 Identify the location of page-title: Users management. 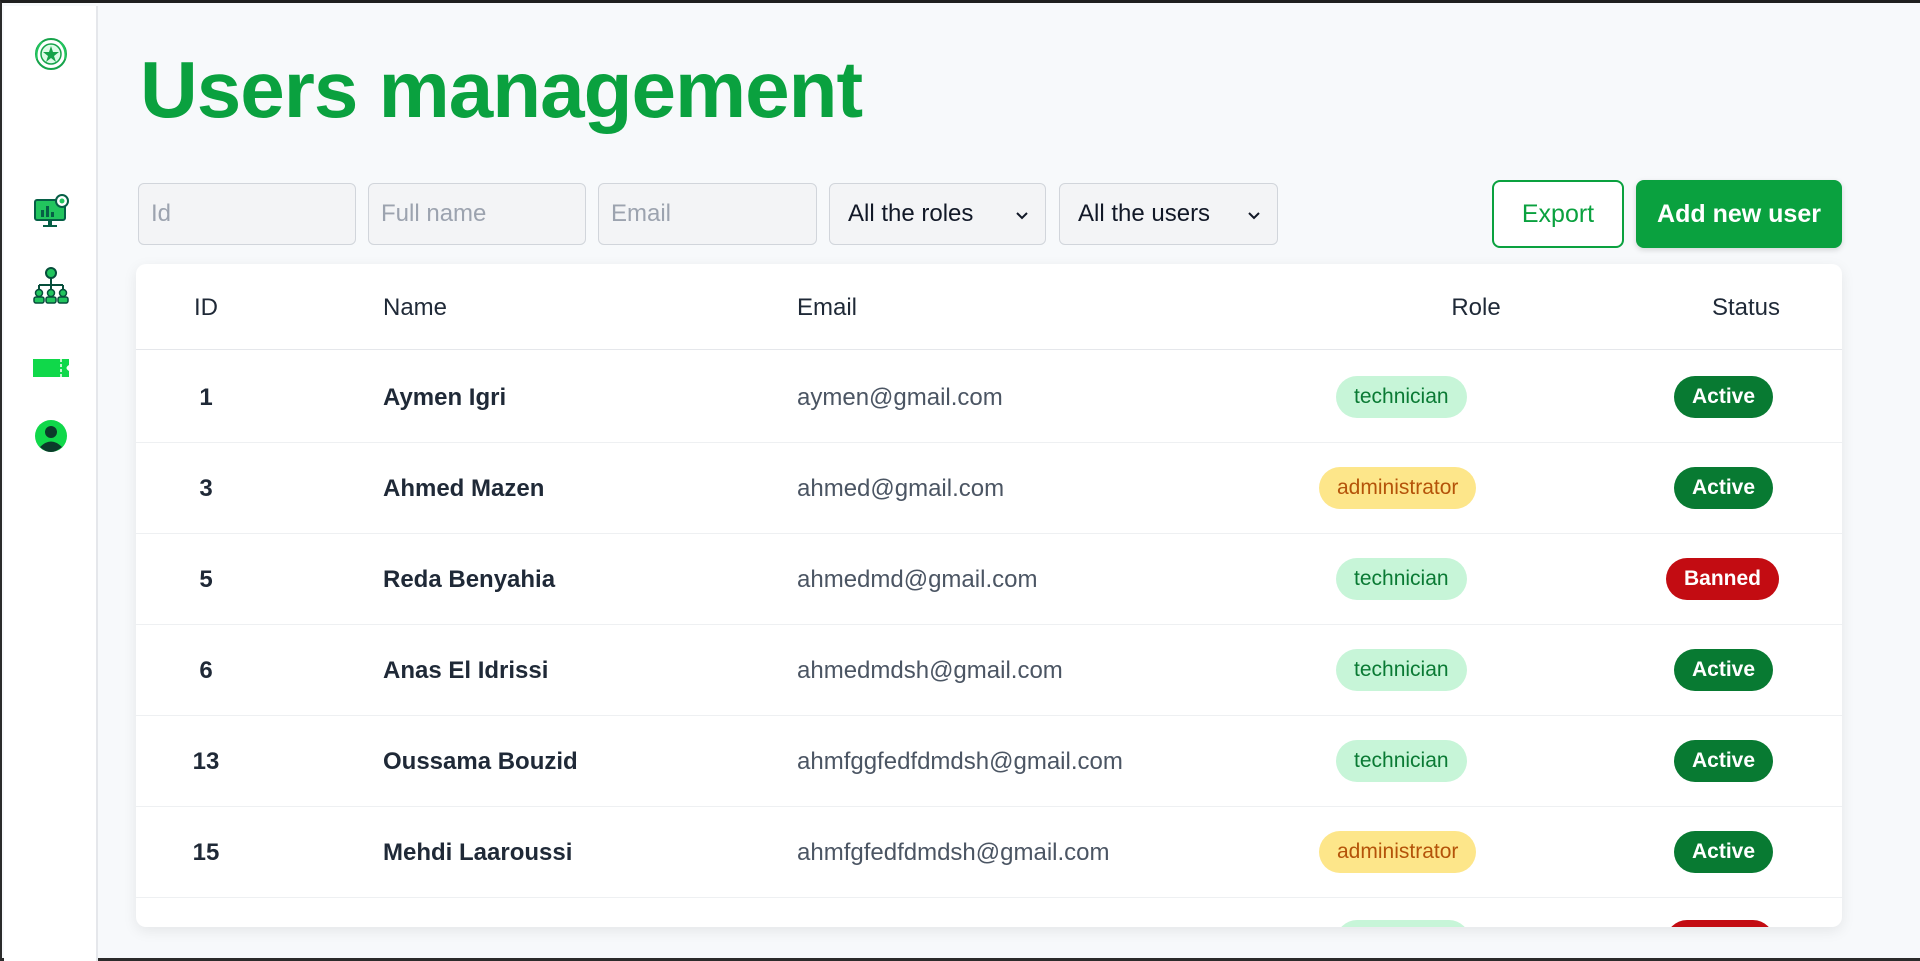
(501, 89).